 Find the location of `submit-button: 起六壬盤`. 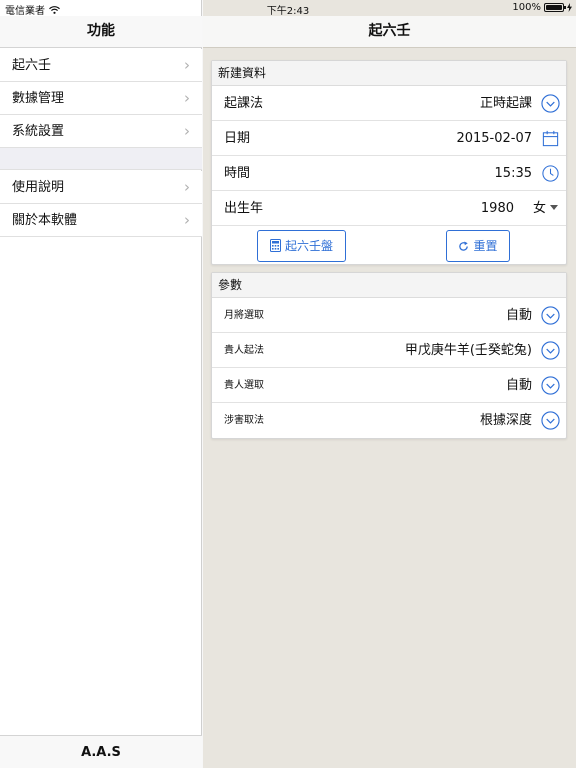

submit-button: 起六壬盤 is located at coordinates (301, 246).